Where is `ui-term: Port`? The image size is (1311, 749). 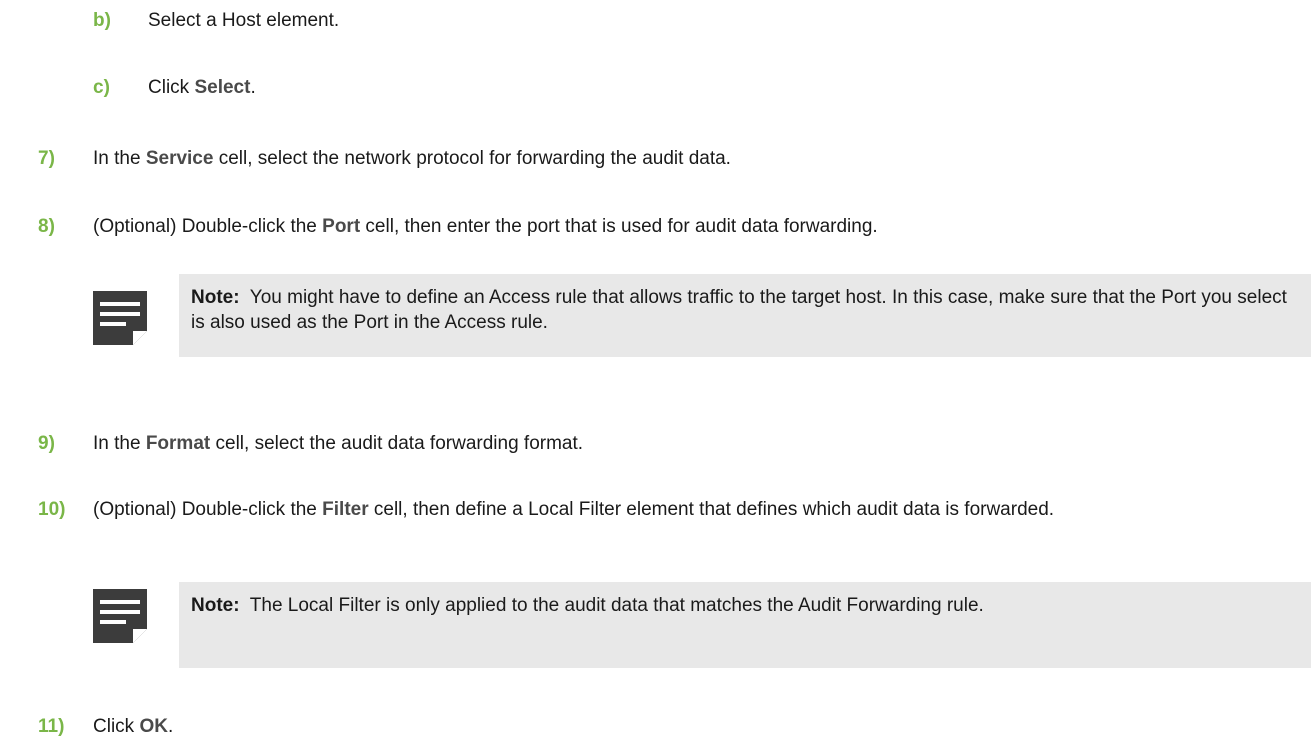
ui-term: Port is located at coordinates (341, 226).